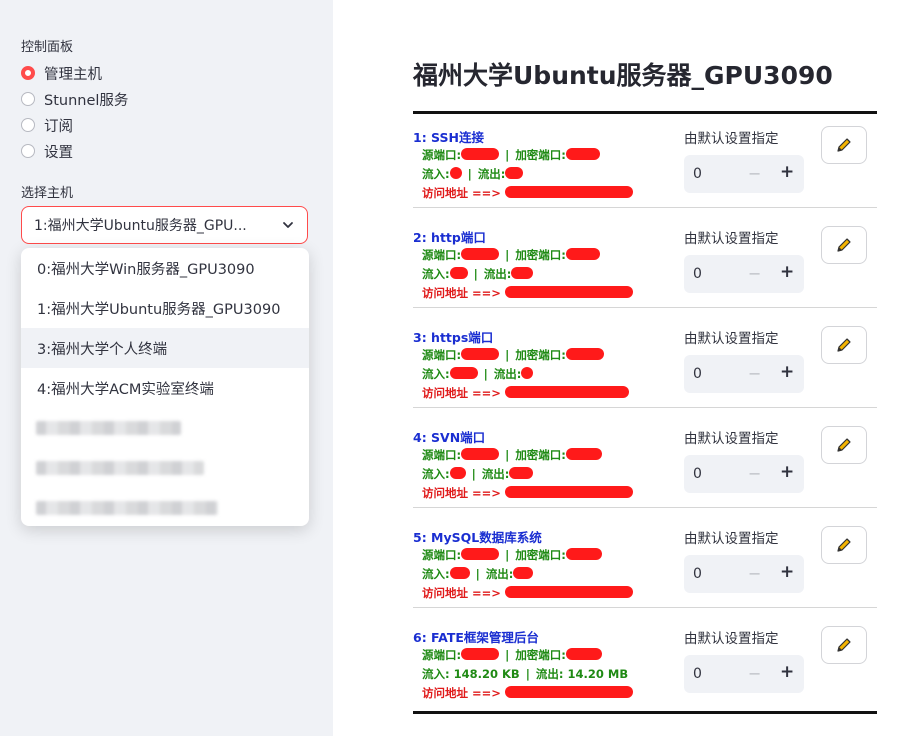  I want to click on nav-radio-settings: 设置, so click(47, 151).